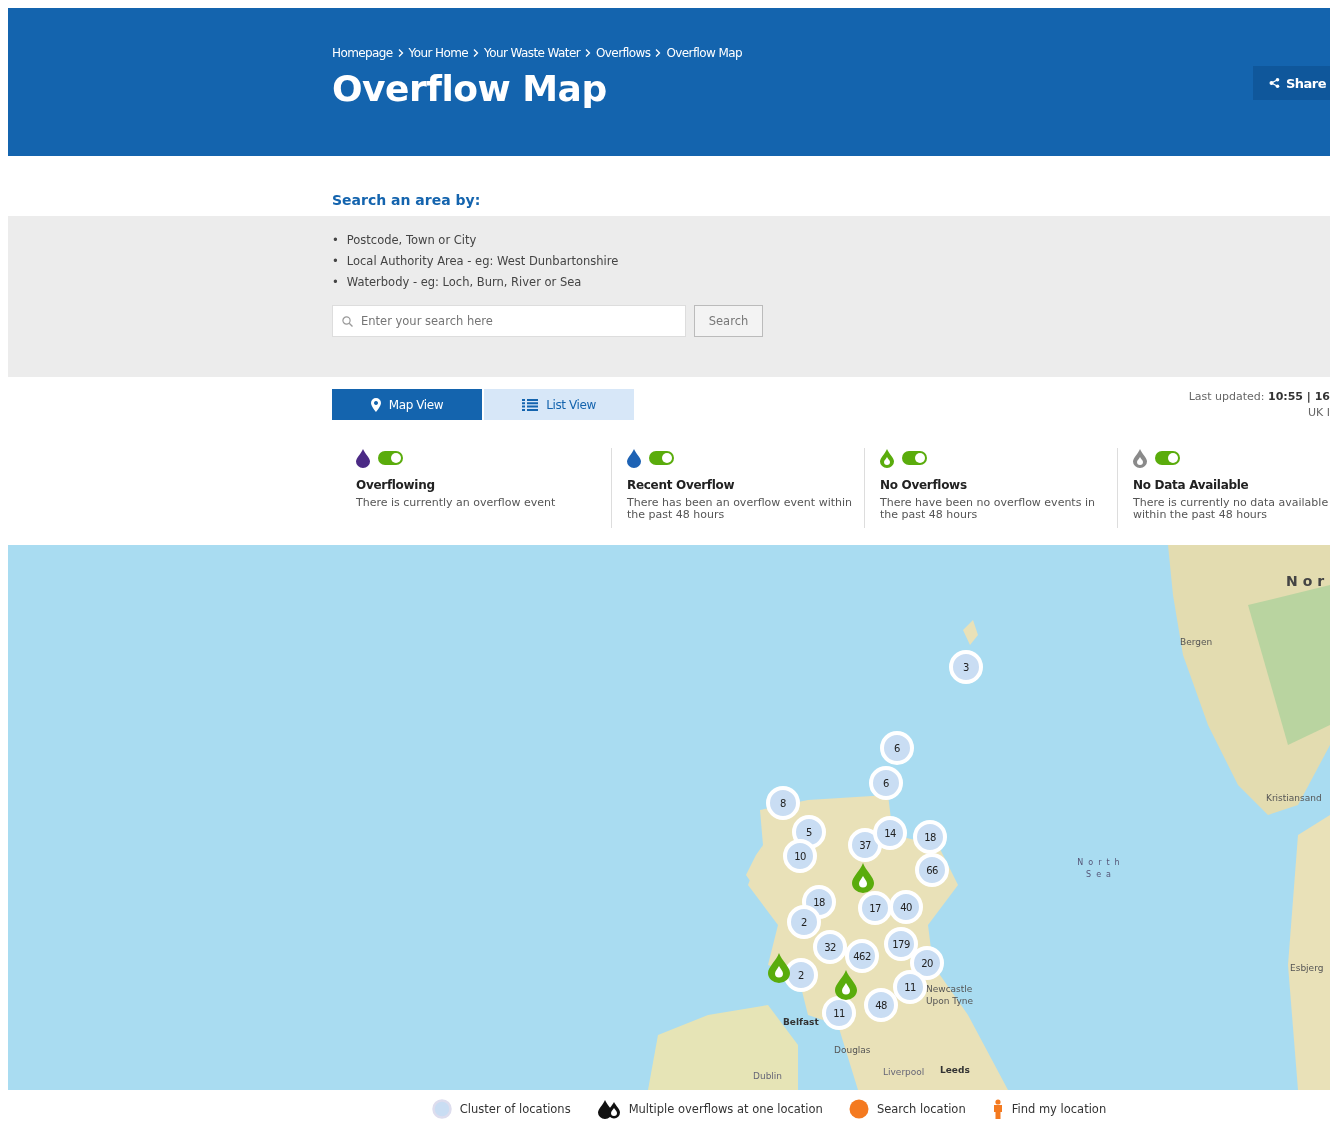  Describe the element at coordinates (852, 1050) in the screenshot. I see `place-label: Douglas` at that location.